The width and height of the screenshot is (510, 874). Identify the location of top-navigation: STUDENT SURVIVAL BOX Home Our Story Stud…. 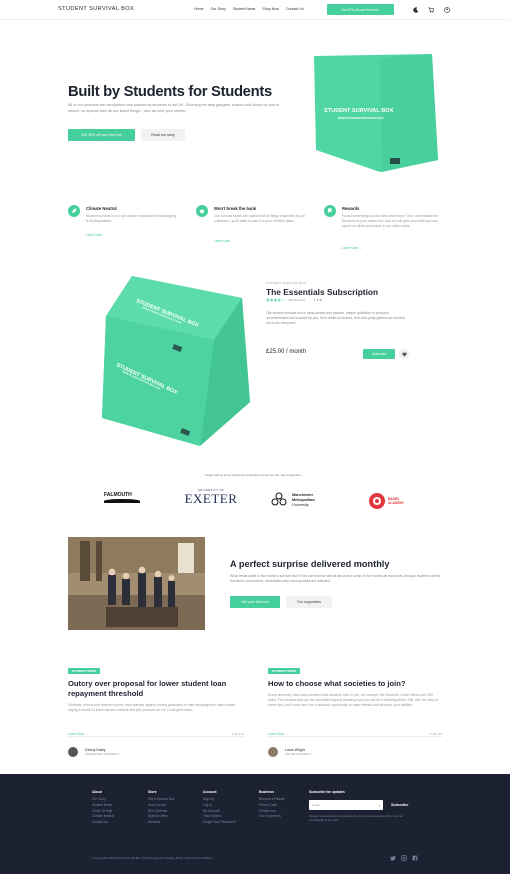
(255, 10).